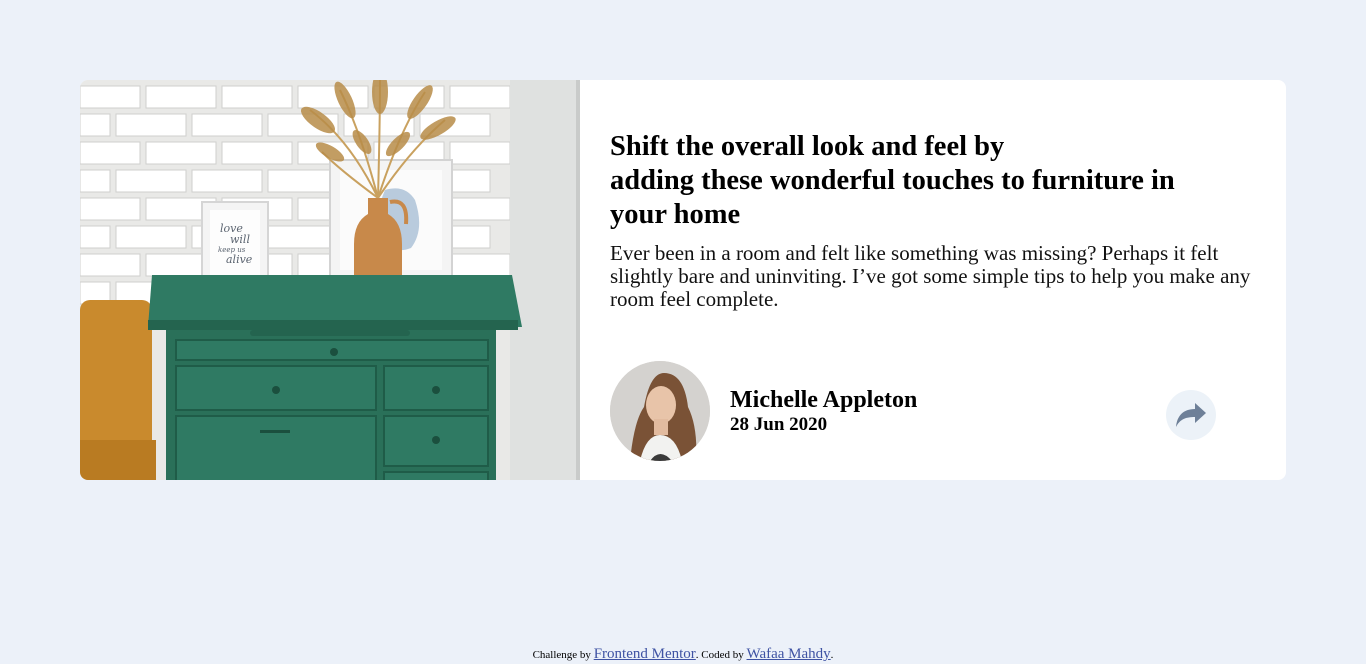  What do you see at coordinates (832, 655) in the screenshot?
I see `attribution-suffix: .` at bounding box center [832, 655].